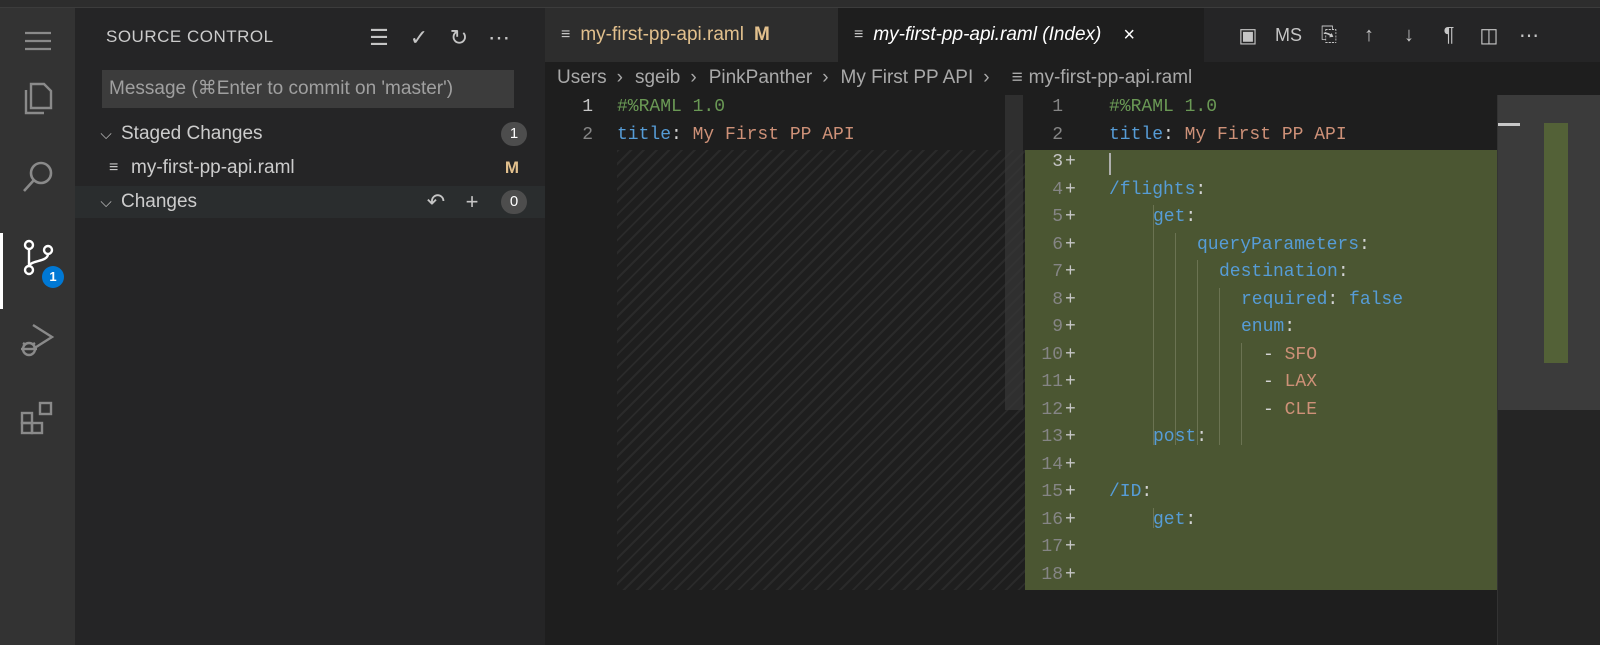 The width and height of the screenshot is (1600, 645). What do you see at coordinates (1489, 35) in the screenshot?
I see `split-editor-icon: ◫` at bounding box center [1489, 35].